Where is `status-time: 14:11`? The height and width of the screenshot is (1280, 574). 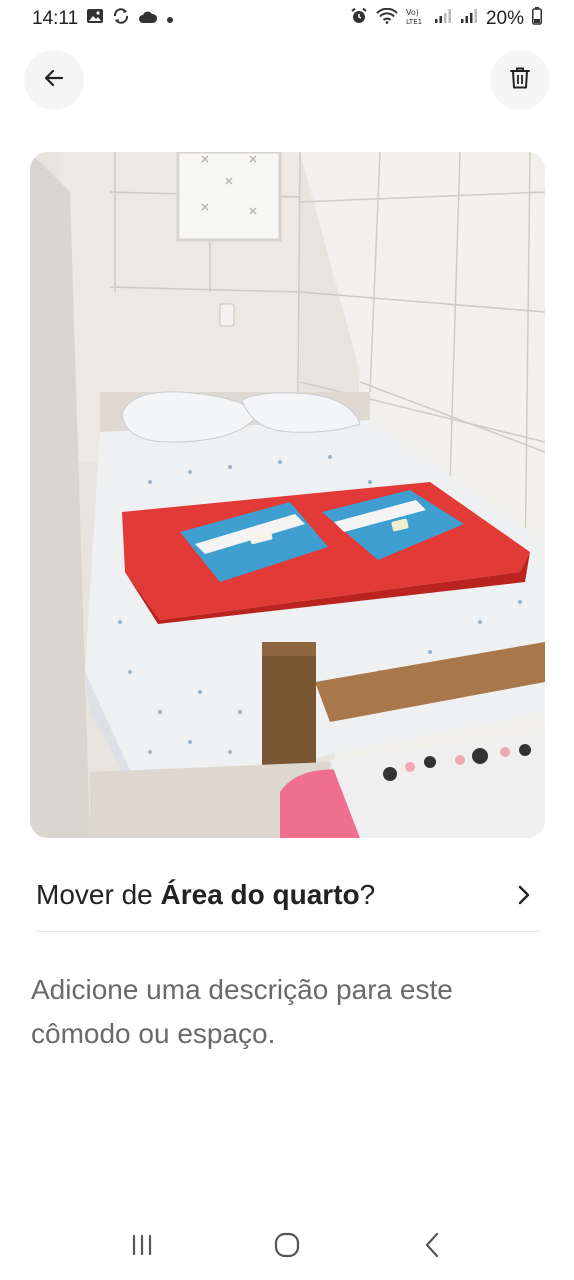
status-time: 14:11 is located at coordinates (55, 18).